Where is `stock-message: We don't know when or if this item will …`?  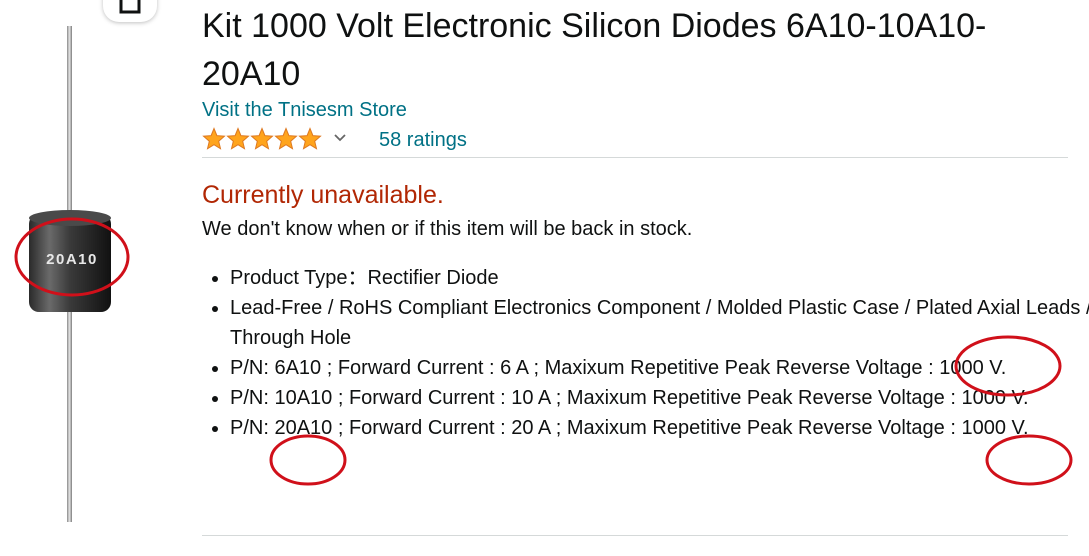
stock-message: We don't know when or if this item will … is located at coordinates (447, 229).